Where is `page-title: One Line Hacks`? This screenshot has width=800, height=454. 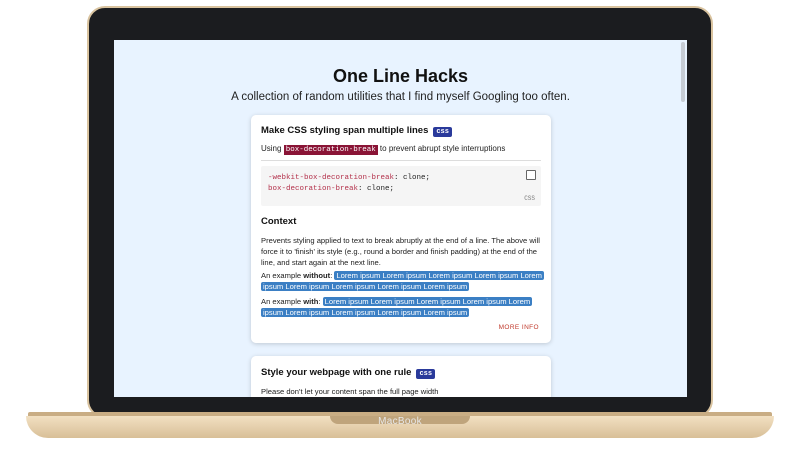
page-title: One Line Hacks is located at coordinates (400, 76).